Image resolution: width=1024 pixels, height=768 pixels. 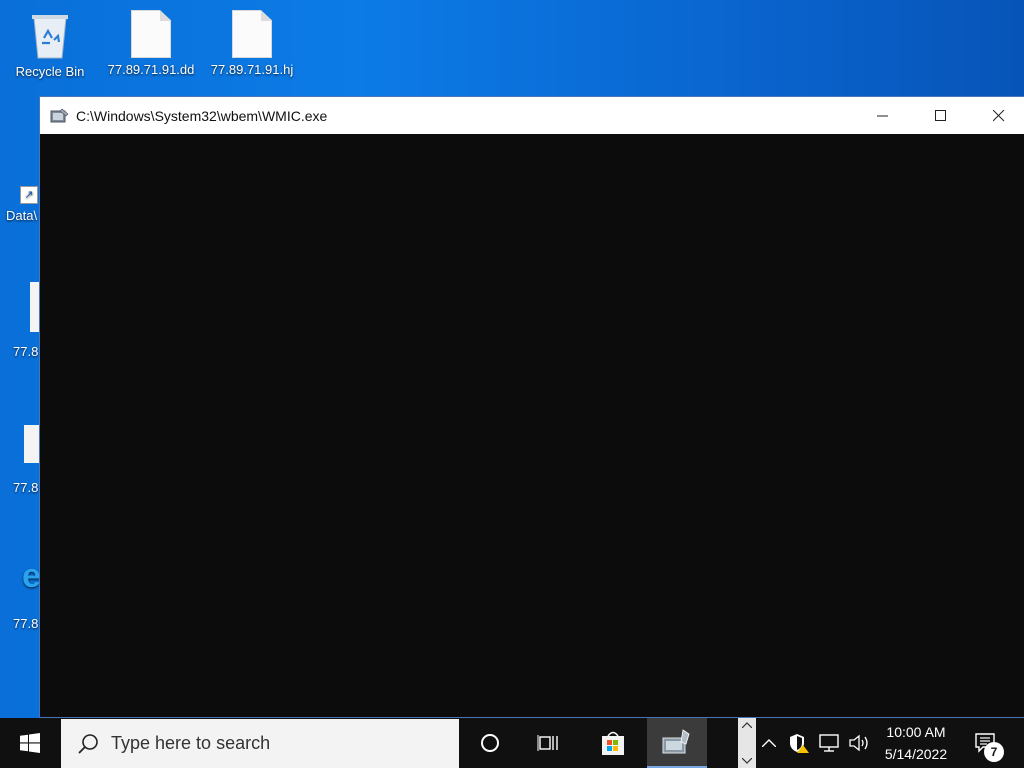 I want to click on search-icon, so click(x=88, y=743).